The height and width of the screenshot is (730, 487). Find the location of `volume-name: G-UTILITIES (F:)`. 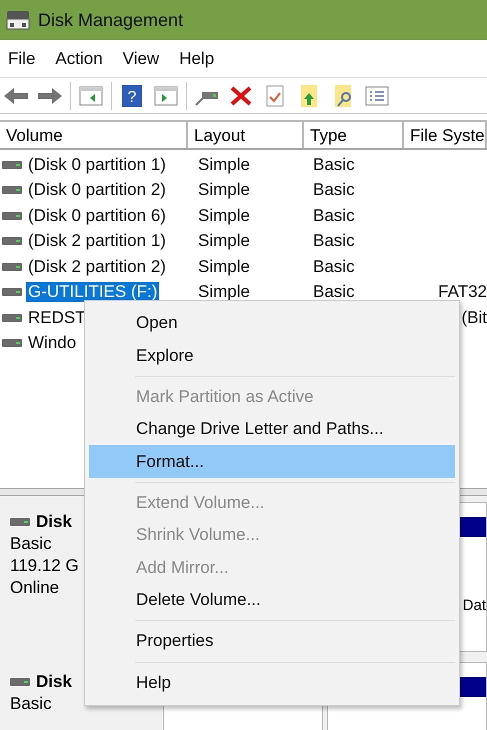

volume-name: G-UTILITIES (F:) is located at coordinates (93, 292).